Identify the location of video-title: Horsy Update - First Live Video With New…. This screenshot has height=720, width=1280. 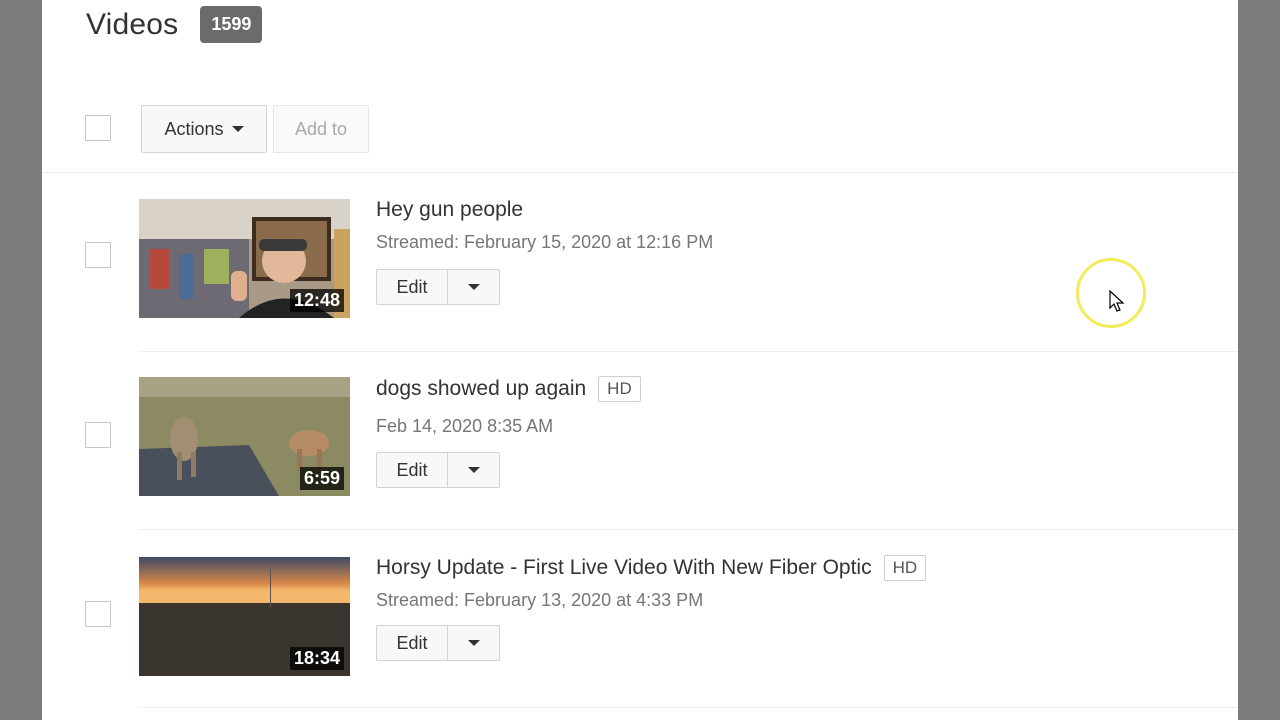
(624, 568).